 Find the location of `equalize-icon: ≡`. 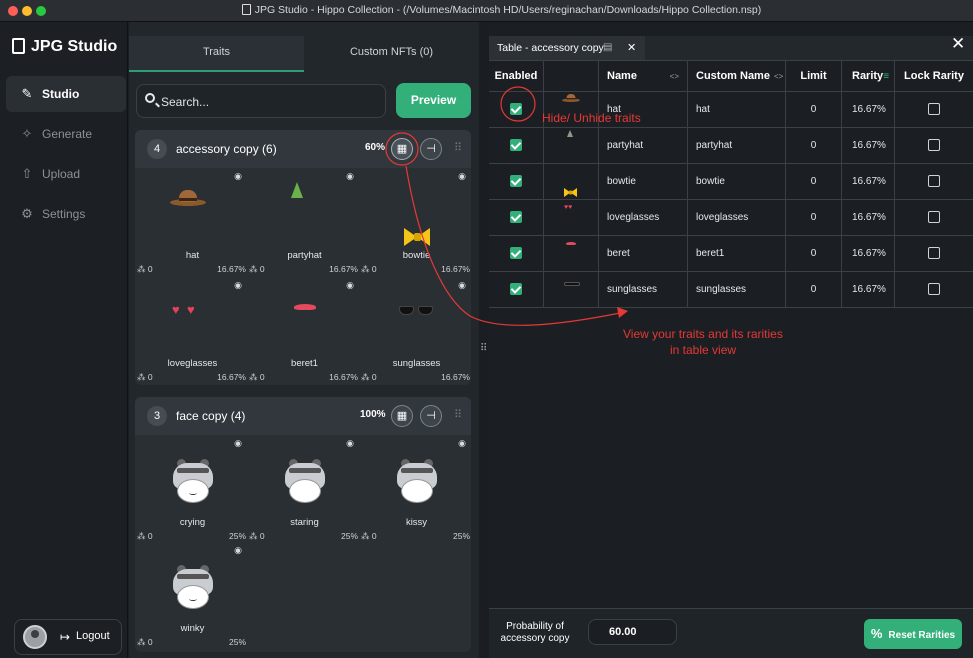

equalize-icon: ≡ is located at coordinates (886, 76).